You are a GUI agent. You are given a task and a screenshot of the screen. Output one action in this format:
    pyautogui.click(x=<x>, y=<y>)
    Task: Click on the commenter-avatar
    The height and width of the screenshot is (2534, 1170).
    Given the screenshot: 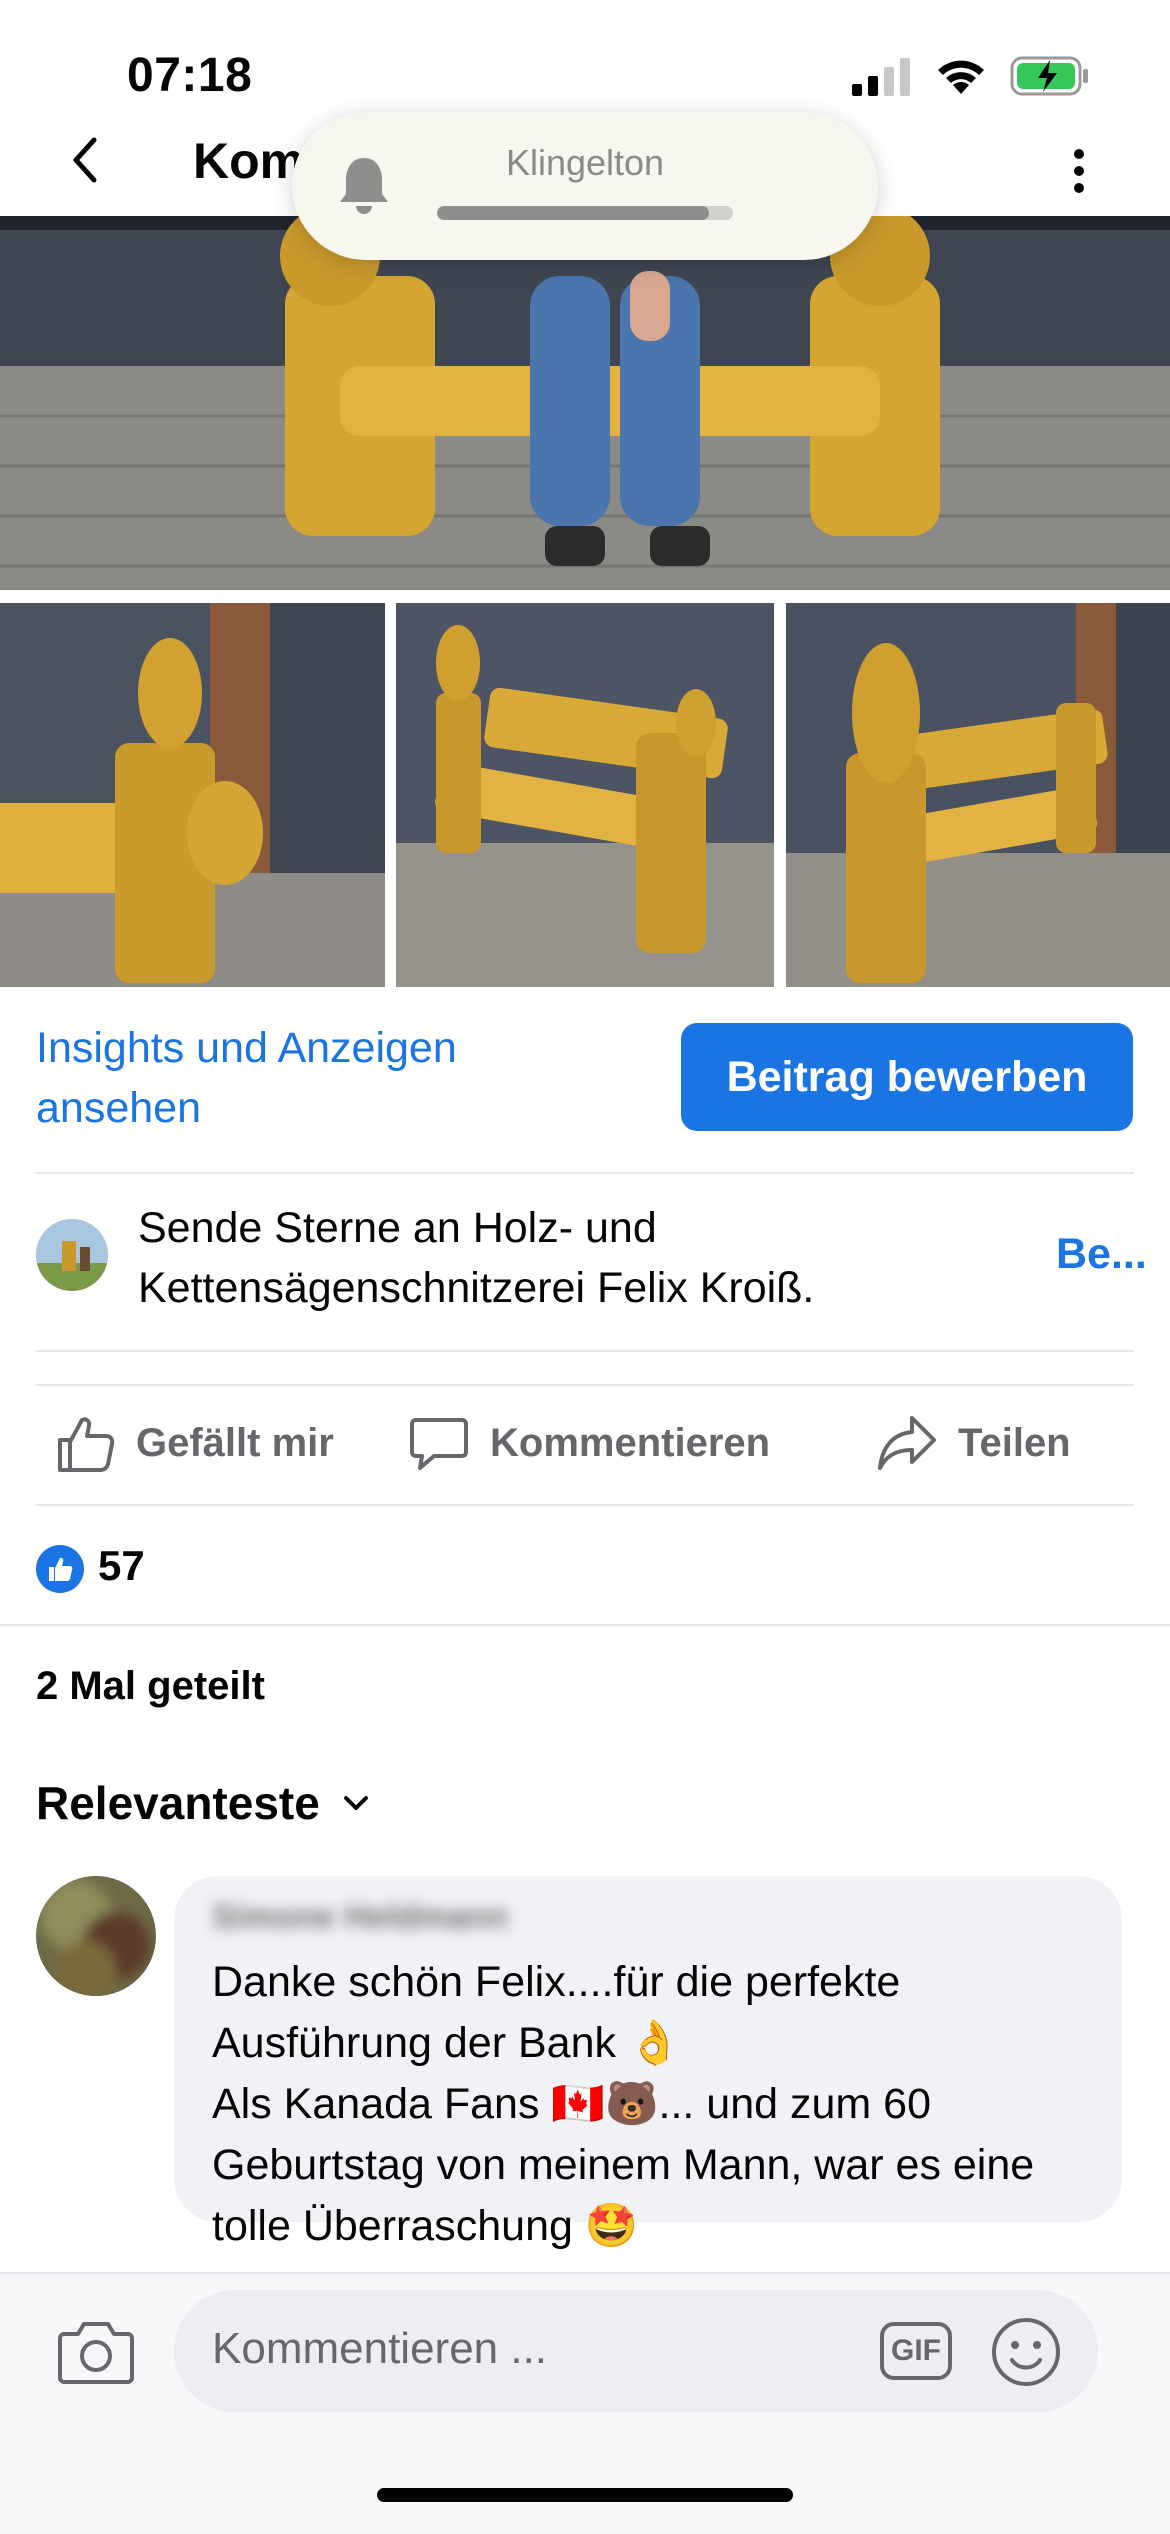 What is the action you would take?
    pyautogui.click(x=96, y=1936)
    